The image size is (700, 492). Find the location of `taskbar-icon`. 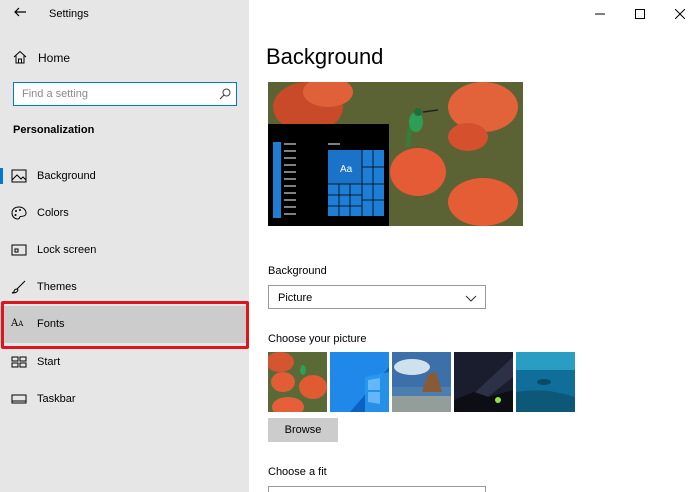

taskbar-icon is located at coordinates (19, 399).